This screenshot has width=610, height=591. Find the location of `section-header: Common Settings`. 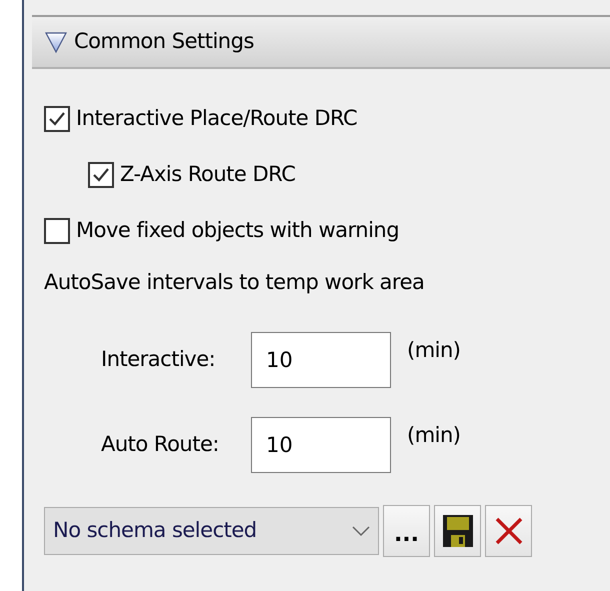

section-header: Common Settings is located at coordinates (321, 42).